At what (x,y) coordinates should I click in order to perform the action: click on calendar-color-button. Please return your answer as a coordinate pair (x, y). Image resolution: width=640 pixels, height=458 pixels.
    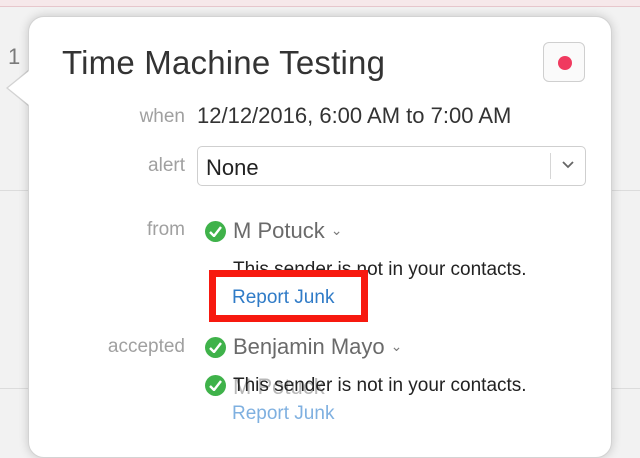
    Looking at the image, I should click on (564, 62).